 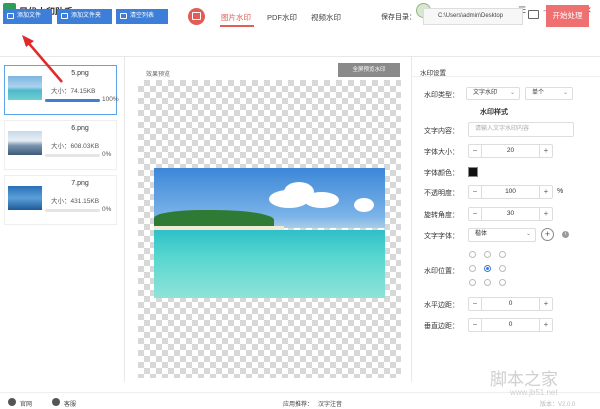 What do you see at coordinates (110, 99) in the screenshot?
I see `progress-percent: 100%` at bounding box center [110, 99].